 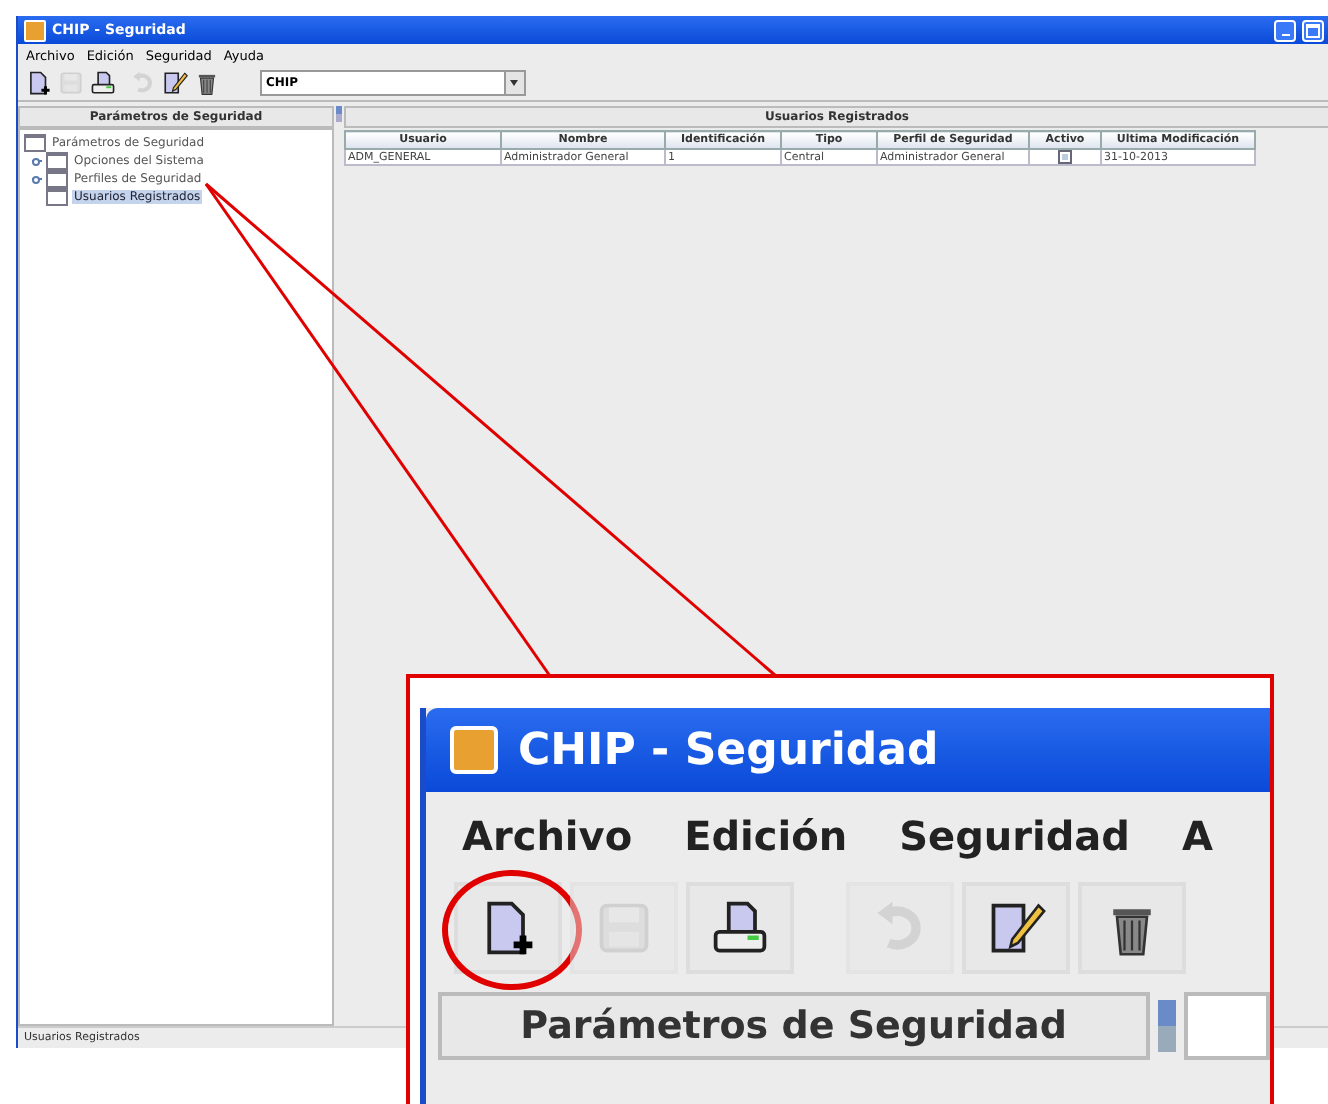 What do you see at coordinates (794, 1026) in the screenshot?
I see `panel-header: Parámetros de Seguridad` at bounding box center [794, 1026].